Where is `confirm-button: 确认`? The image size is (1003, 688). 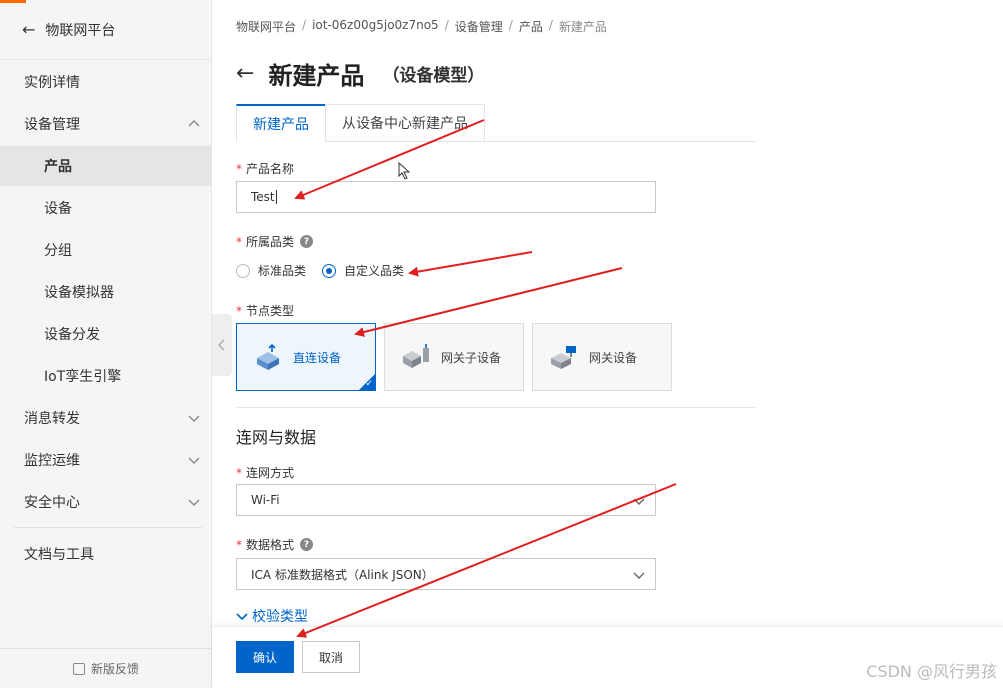
confirm-button: 确认 is located at coordinates (265, 657).